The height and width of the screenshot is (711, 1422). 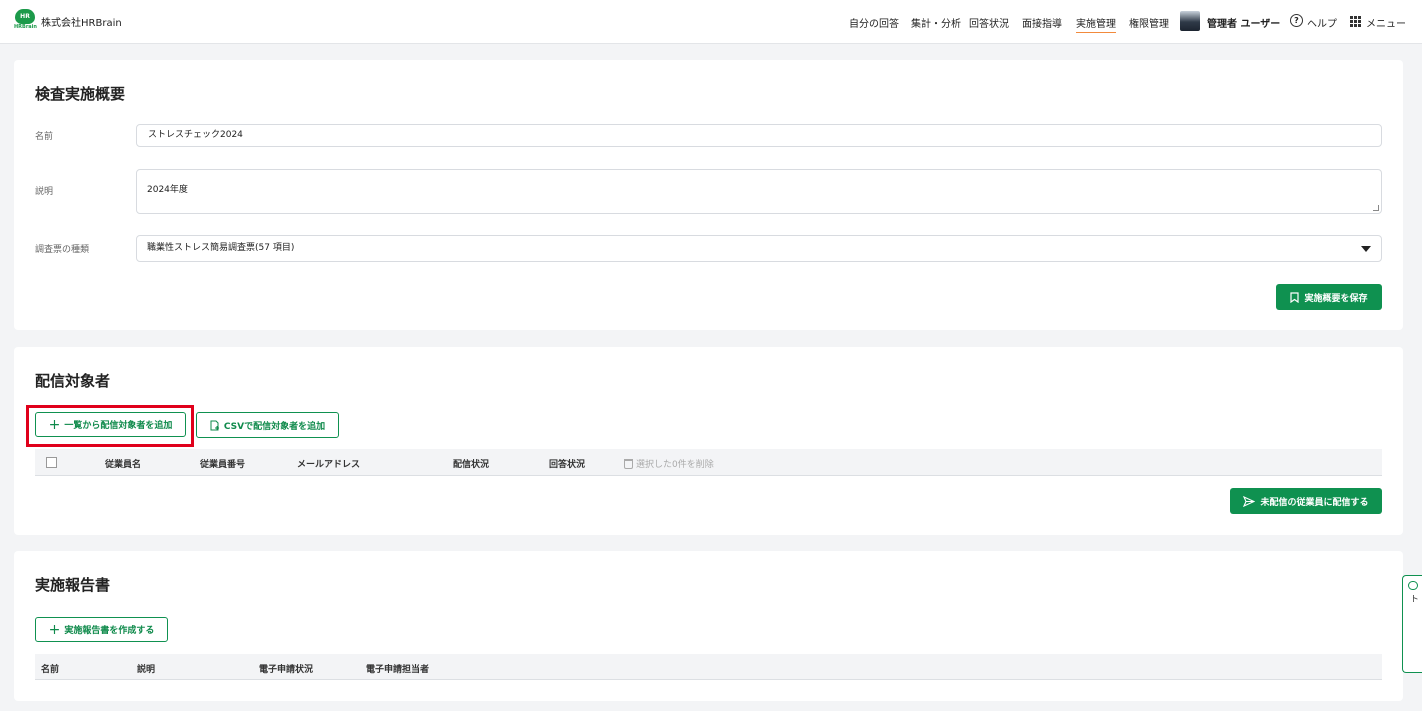 What do you see at coordinates (222, 463) in the screenshot?
I see `col-employee-number: 従業員番号` at bounding box center [222, 463].